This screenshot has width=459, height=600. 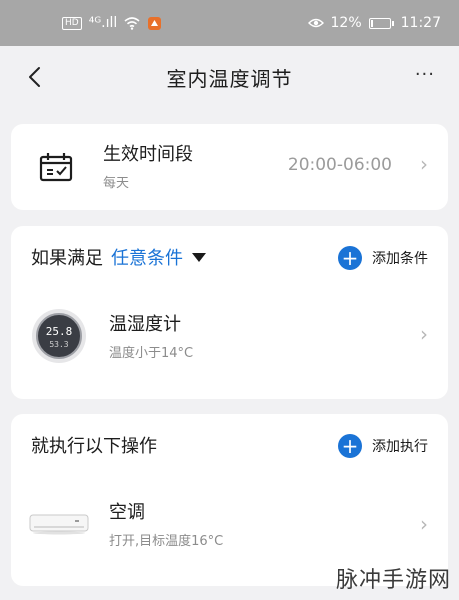 I want to click on page-title: 室内温度调节, so click(x=229, y=78).